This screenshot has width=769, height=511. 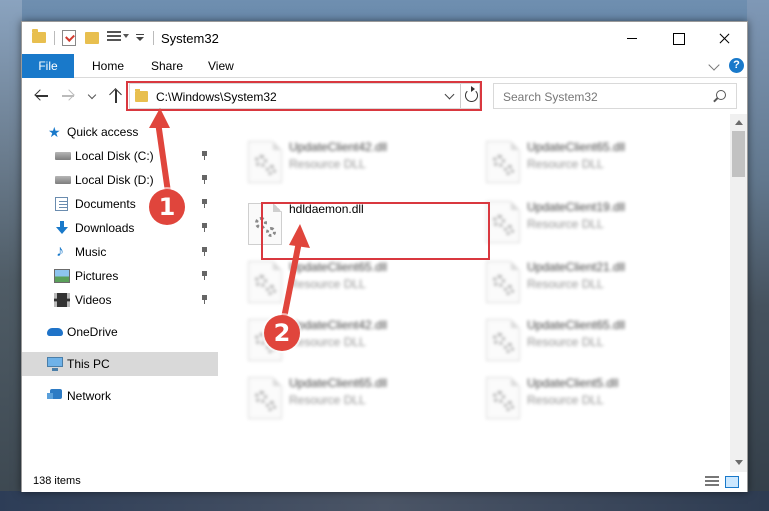 What do you see at coordinates (140, 38) in the screenshot?
I see `customize-quick-access-icon` at bounding box center [140, 38].